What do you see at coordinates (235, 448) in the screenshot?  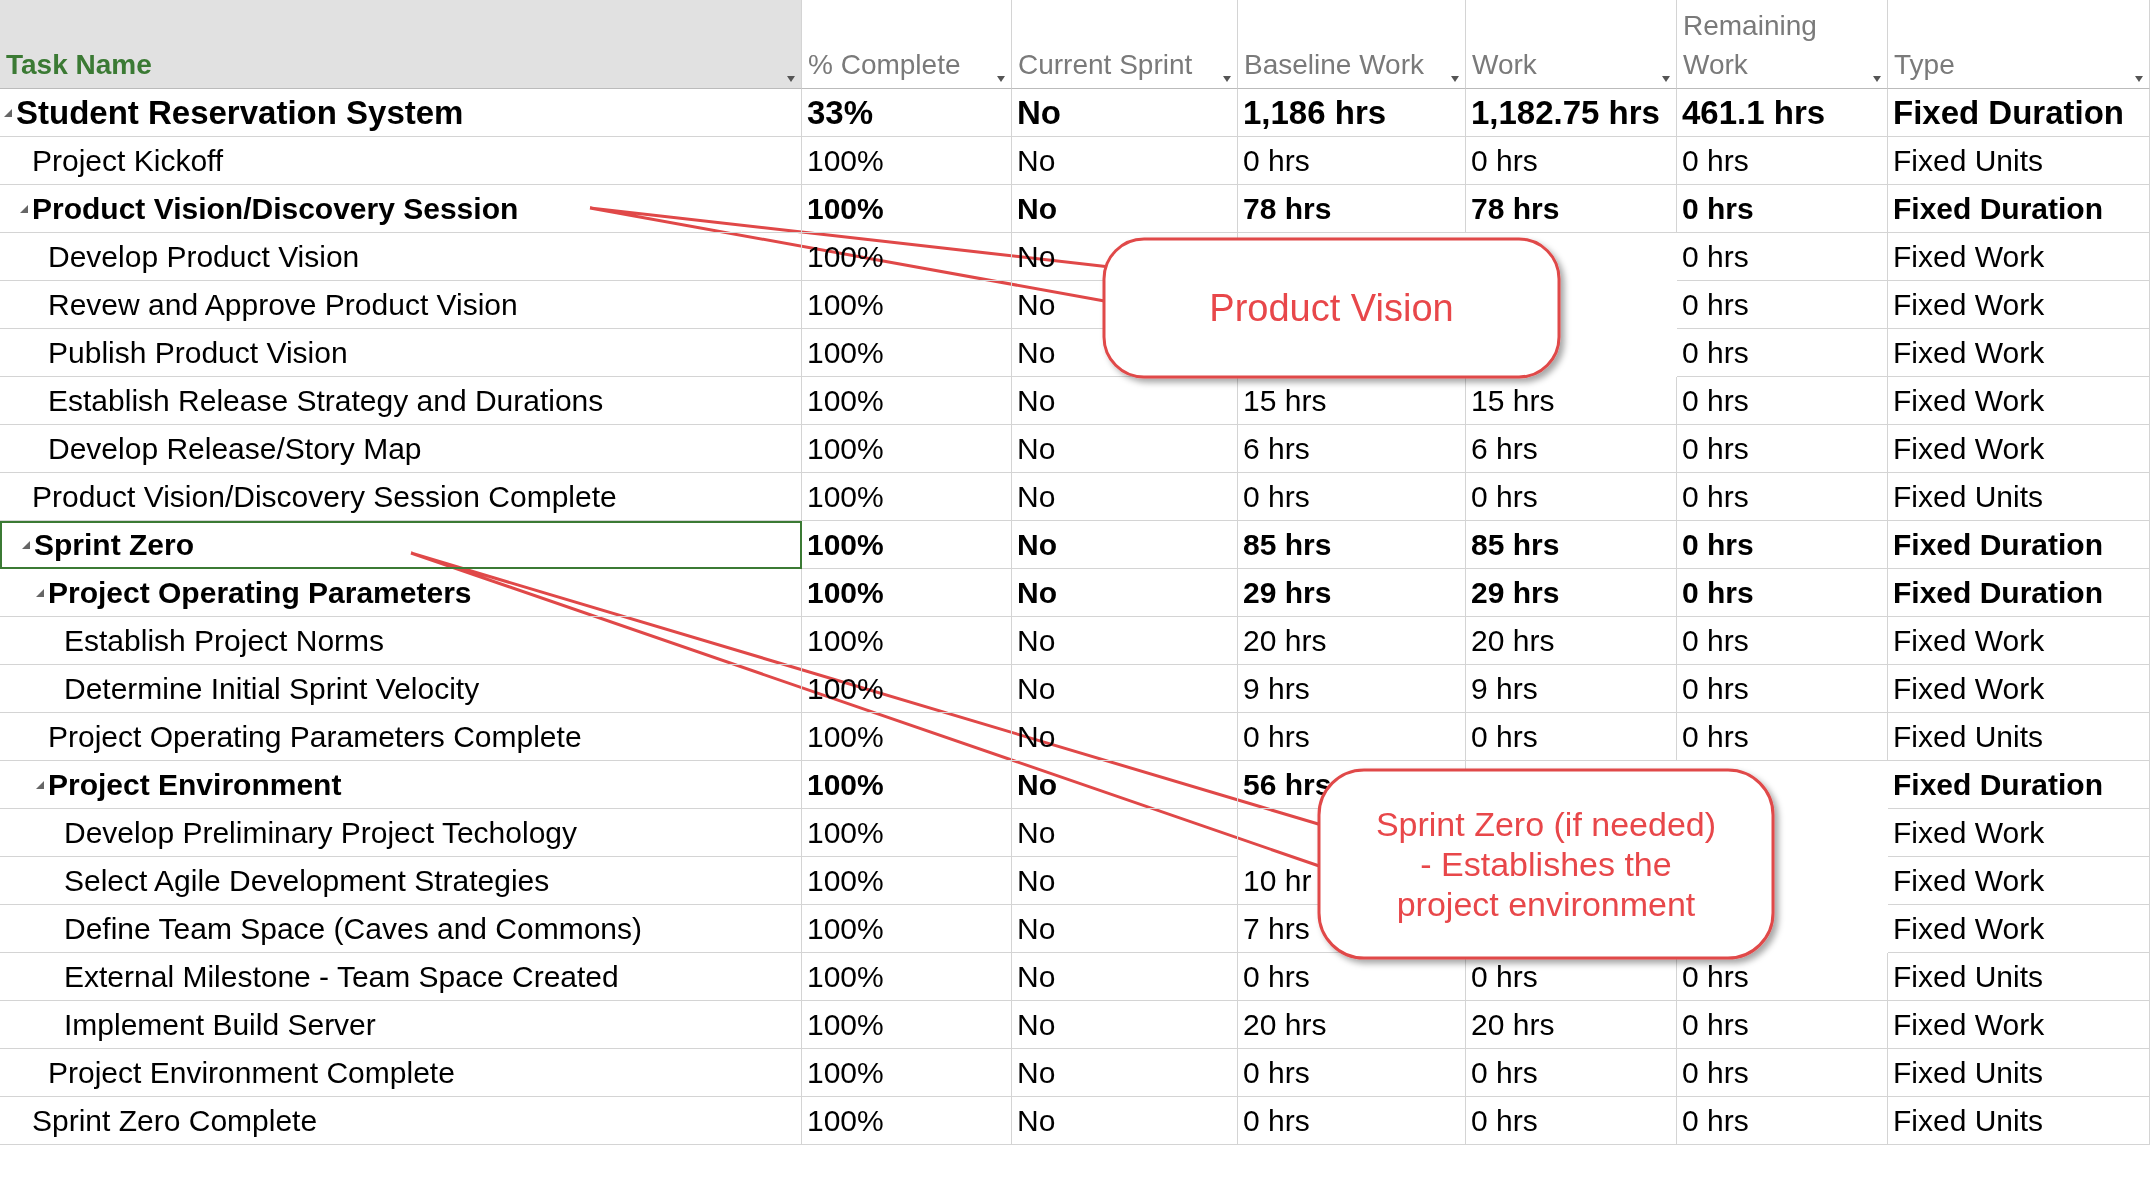 I see `task-name: Develop Release/Story Map` at bounding box center [235, 448].